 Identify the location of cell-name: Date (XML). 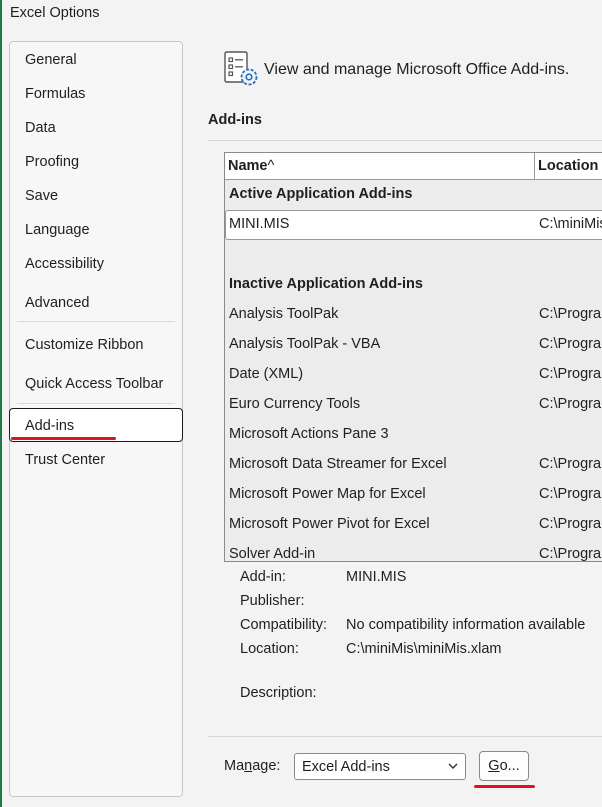
(266, 374).